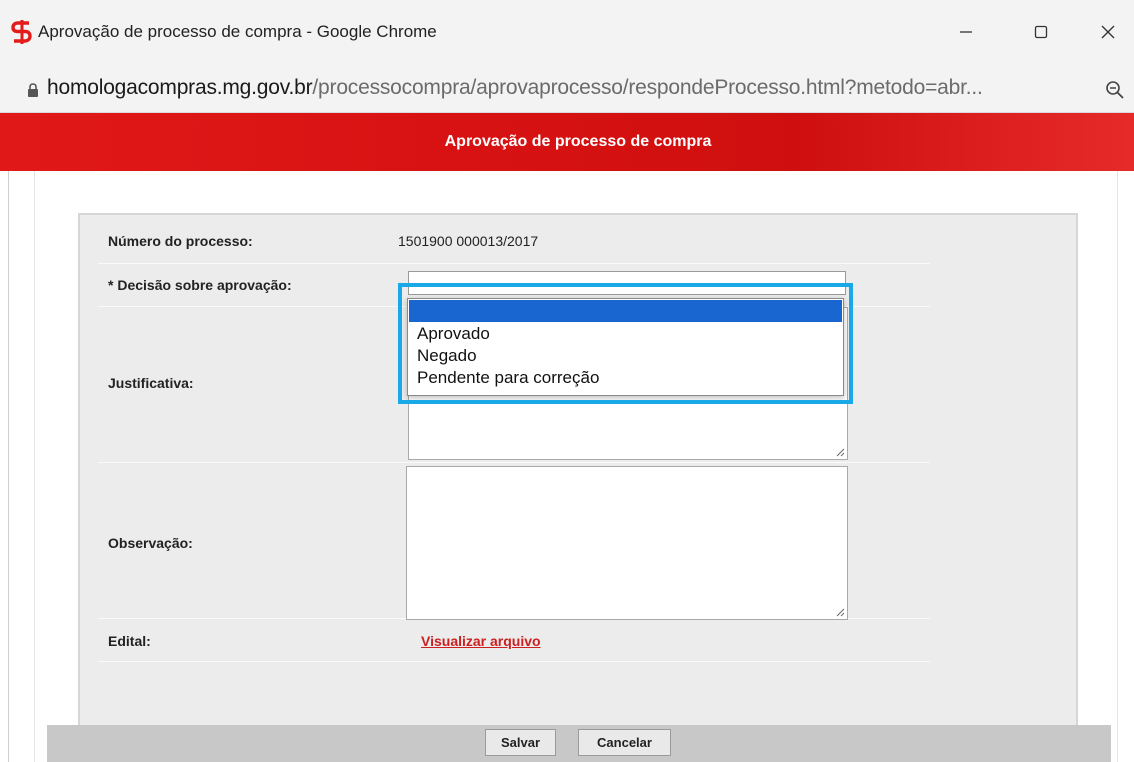 The image size is (1134, 762). I want to click on minimize-icon, so click(966, 32).